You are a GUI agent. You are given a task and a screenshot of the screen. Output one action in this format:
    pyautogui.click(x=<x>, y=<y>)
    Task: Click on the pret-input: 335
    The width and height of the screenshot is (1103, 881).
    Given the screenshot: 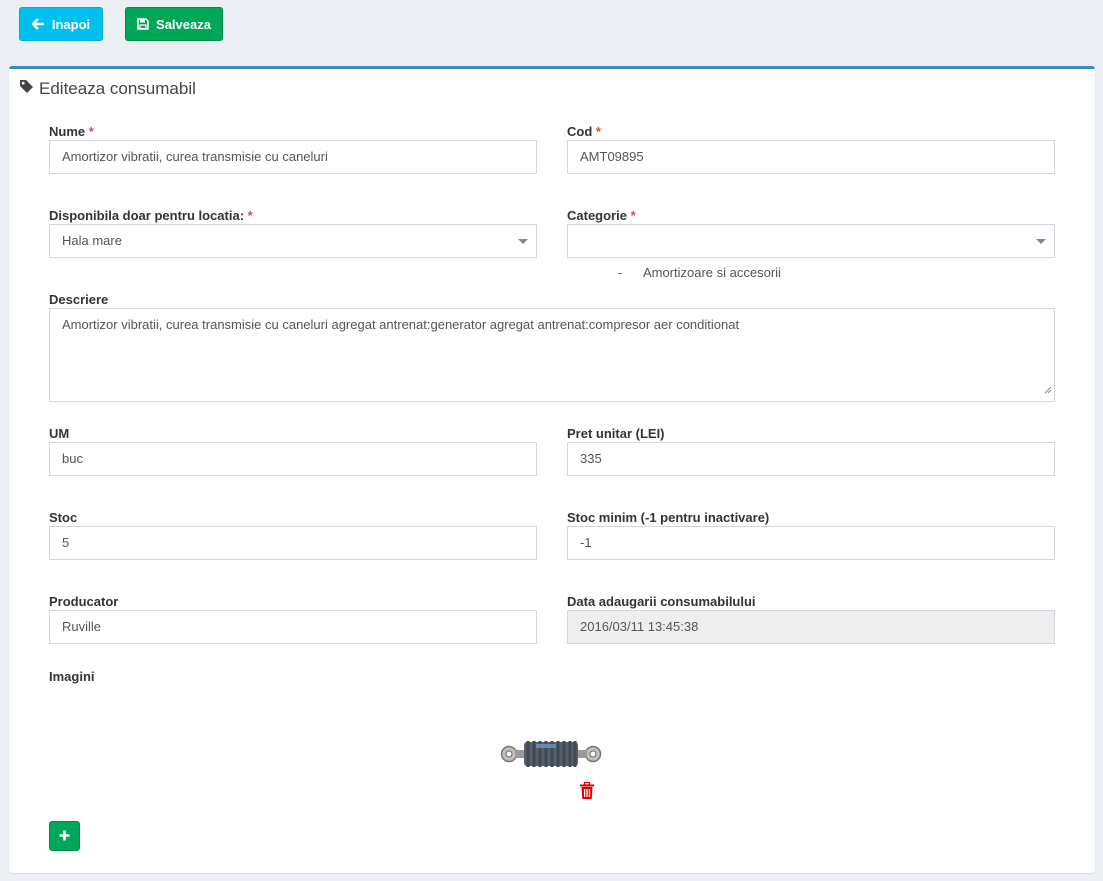 What is the action you would take?
    pyautogui.click(x=811, y=459)
    